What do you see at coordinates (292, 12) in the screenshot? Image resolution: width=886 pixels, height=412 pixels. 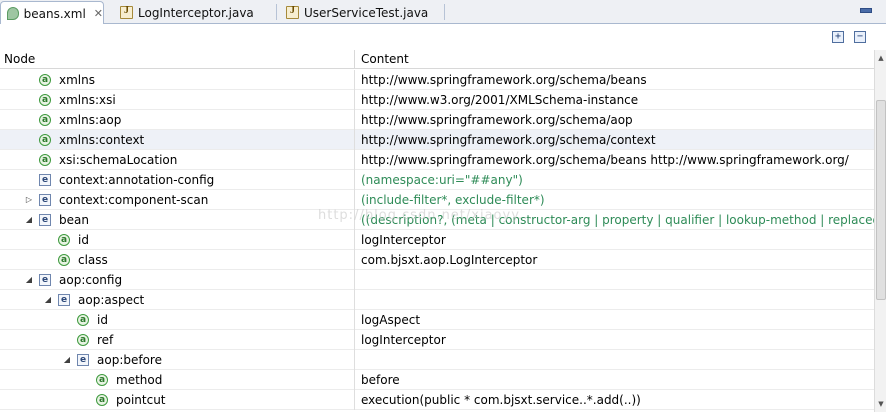 I see `java-file-icon` at bounding box center [292, 12].